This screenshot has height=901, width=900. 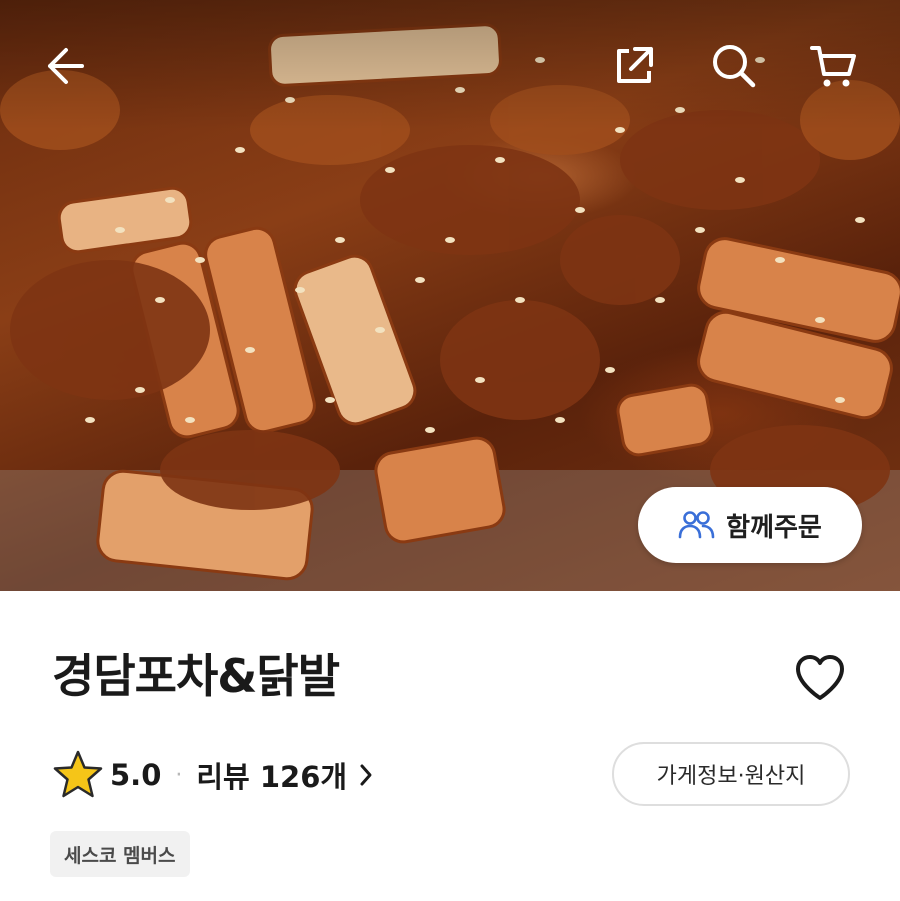 I want to click on search-icon, so click(x=734, y=66).